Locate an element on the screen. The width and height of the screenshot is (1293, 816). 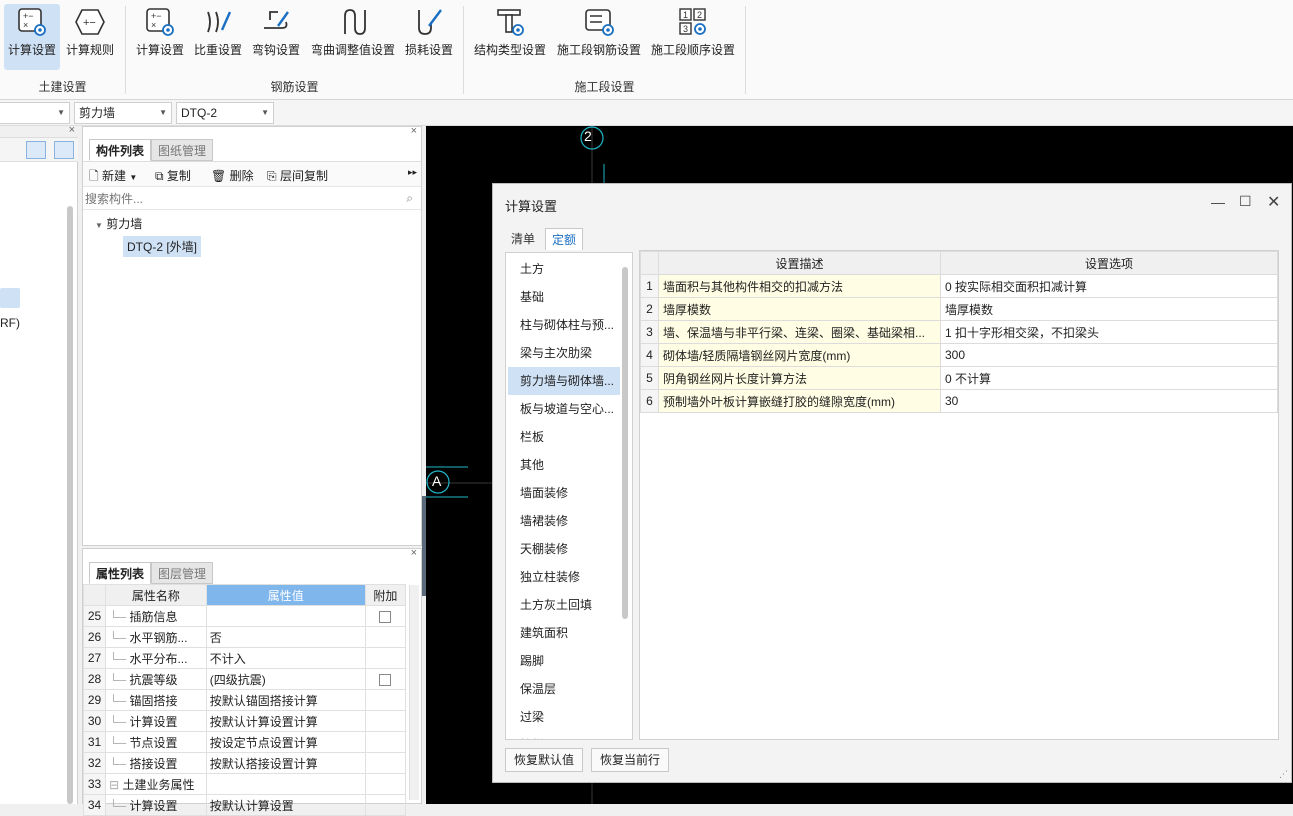
category-item: 梁与主次肋梁 is located at coordinates (562, 353).